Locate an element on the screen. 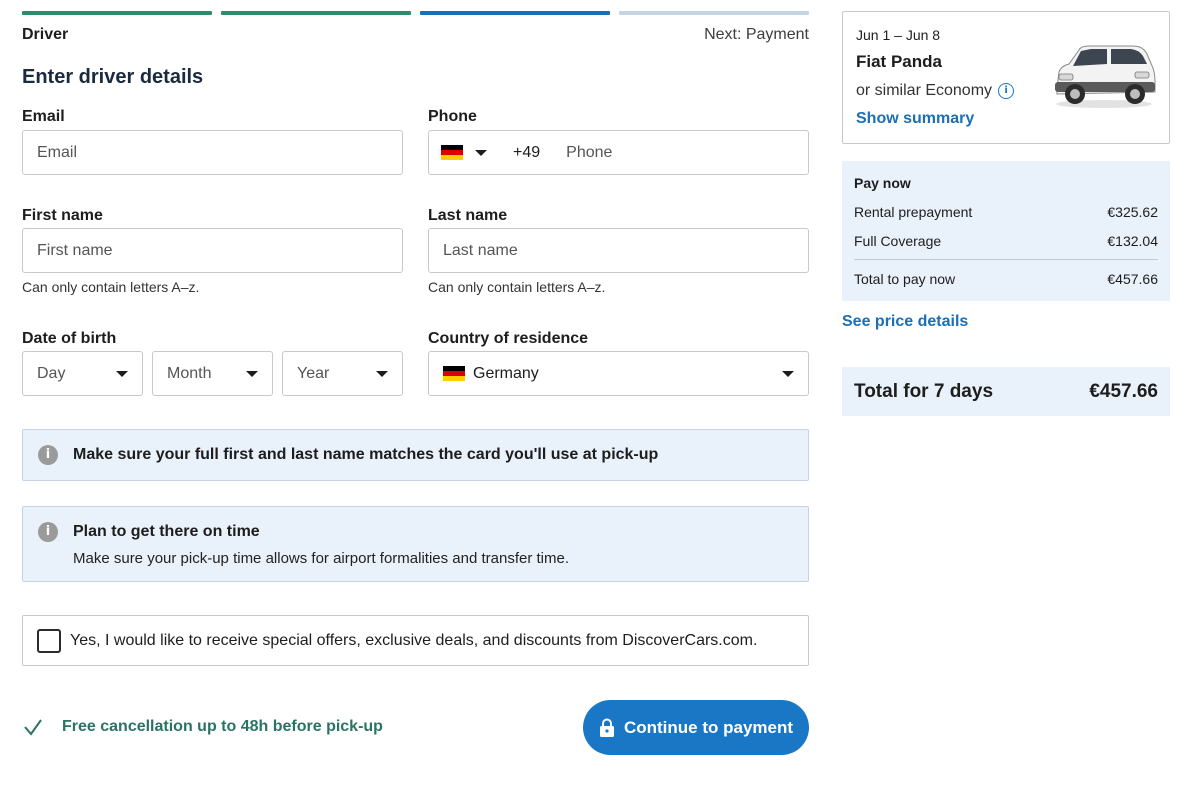  total-amount: €457.66 is located at coordinates (1123, 391).